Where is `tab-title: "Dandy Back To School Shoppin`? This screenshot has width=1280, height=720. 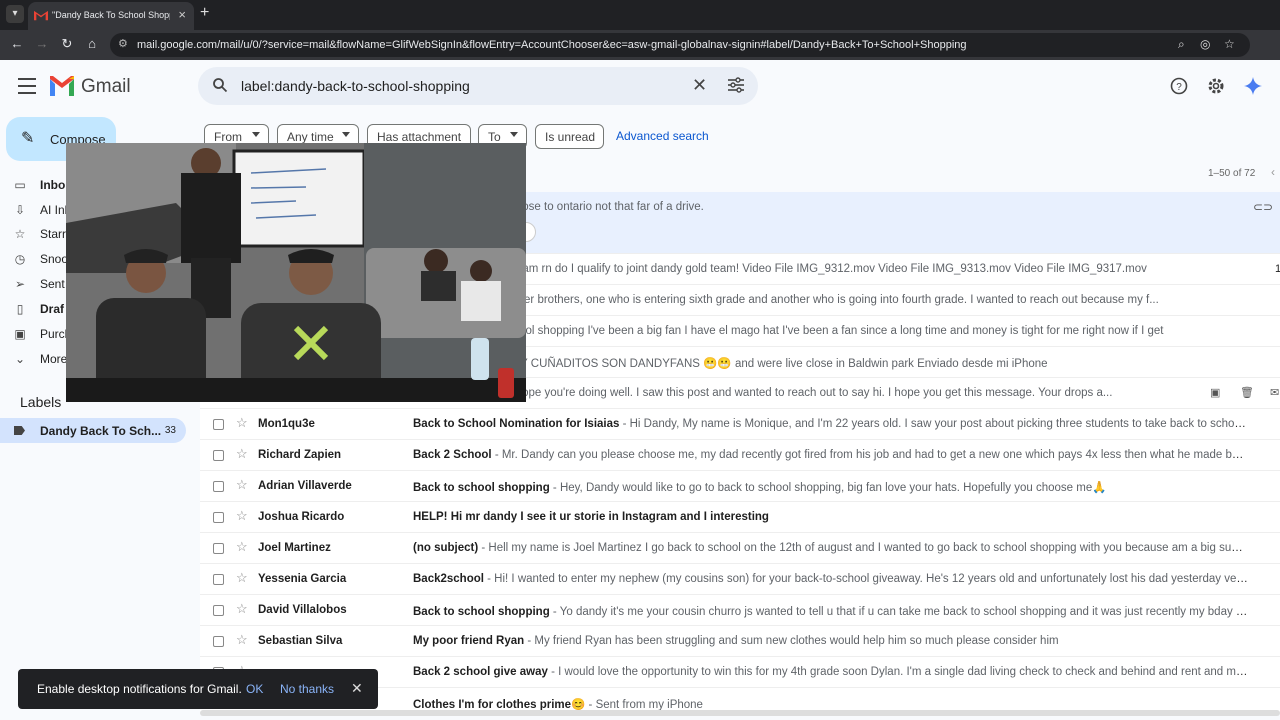
tab-title: "Dandy Back To School Shoppin is located at coordinates (111, 15).